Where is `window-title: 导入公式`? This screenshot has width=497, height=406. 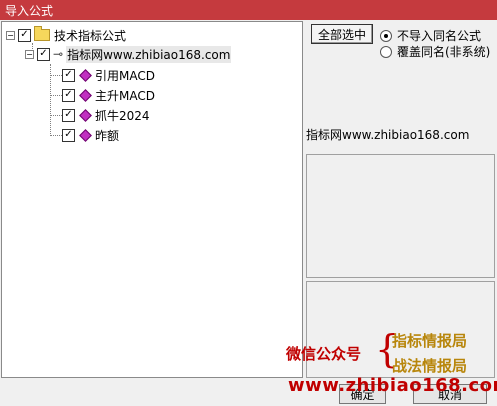
window-title: 导入公式 is located at coordinates (29, 10).